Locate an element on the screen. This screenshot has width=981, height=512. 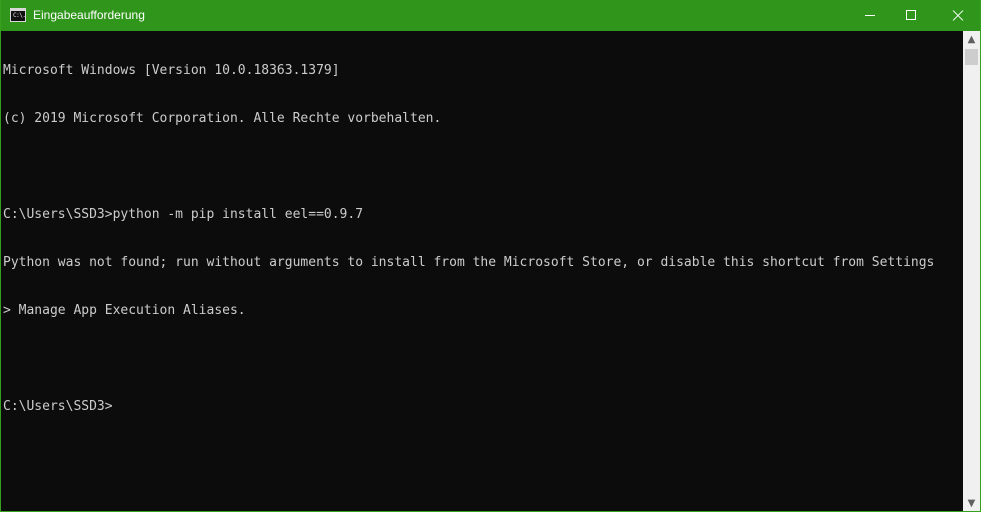
window-title: Eingabeaufforderung is located at coordinates (89, 15).